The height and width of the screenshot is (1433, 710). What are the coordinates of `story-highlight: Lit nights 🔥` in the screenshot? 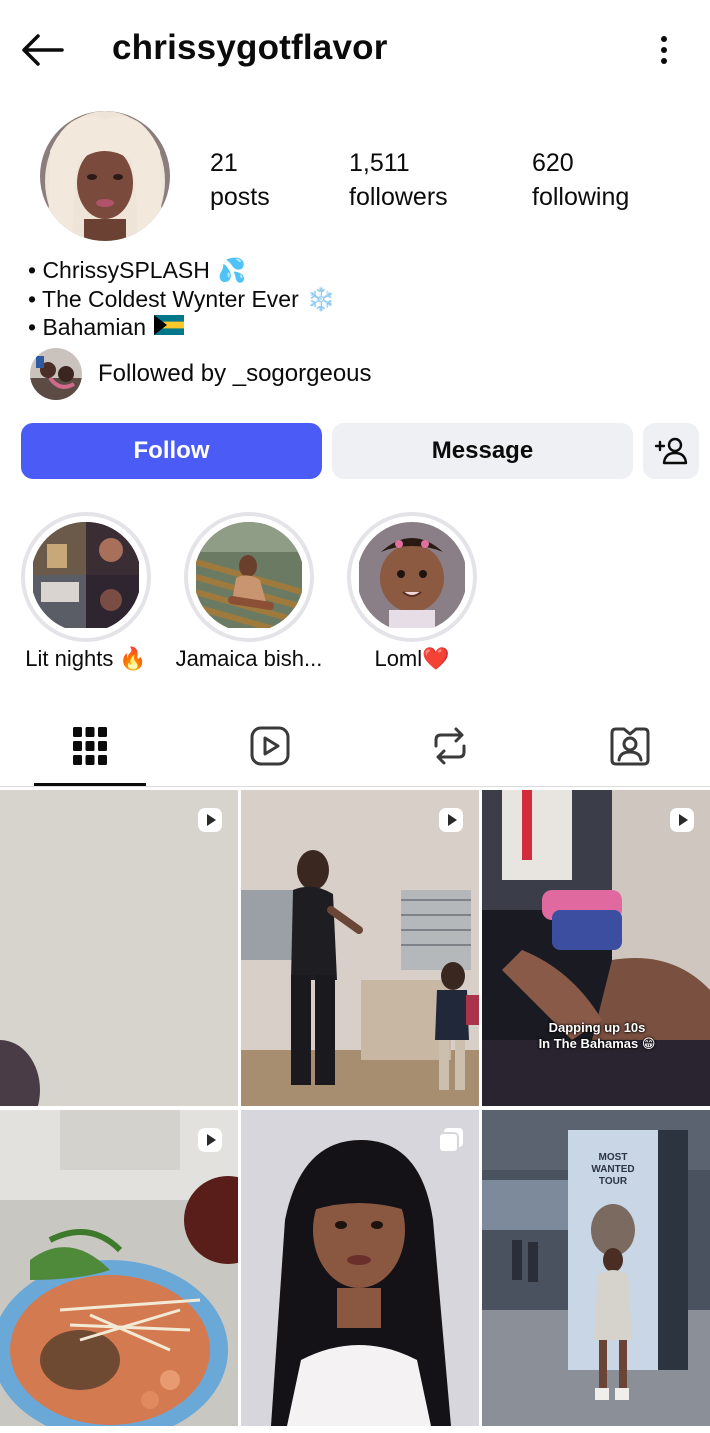 It's located at (86, 592).